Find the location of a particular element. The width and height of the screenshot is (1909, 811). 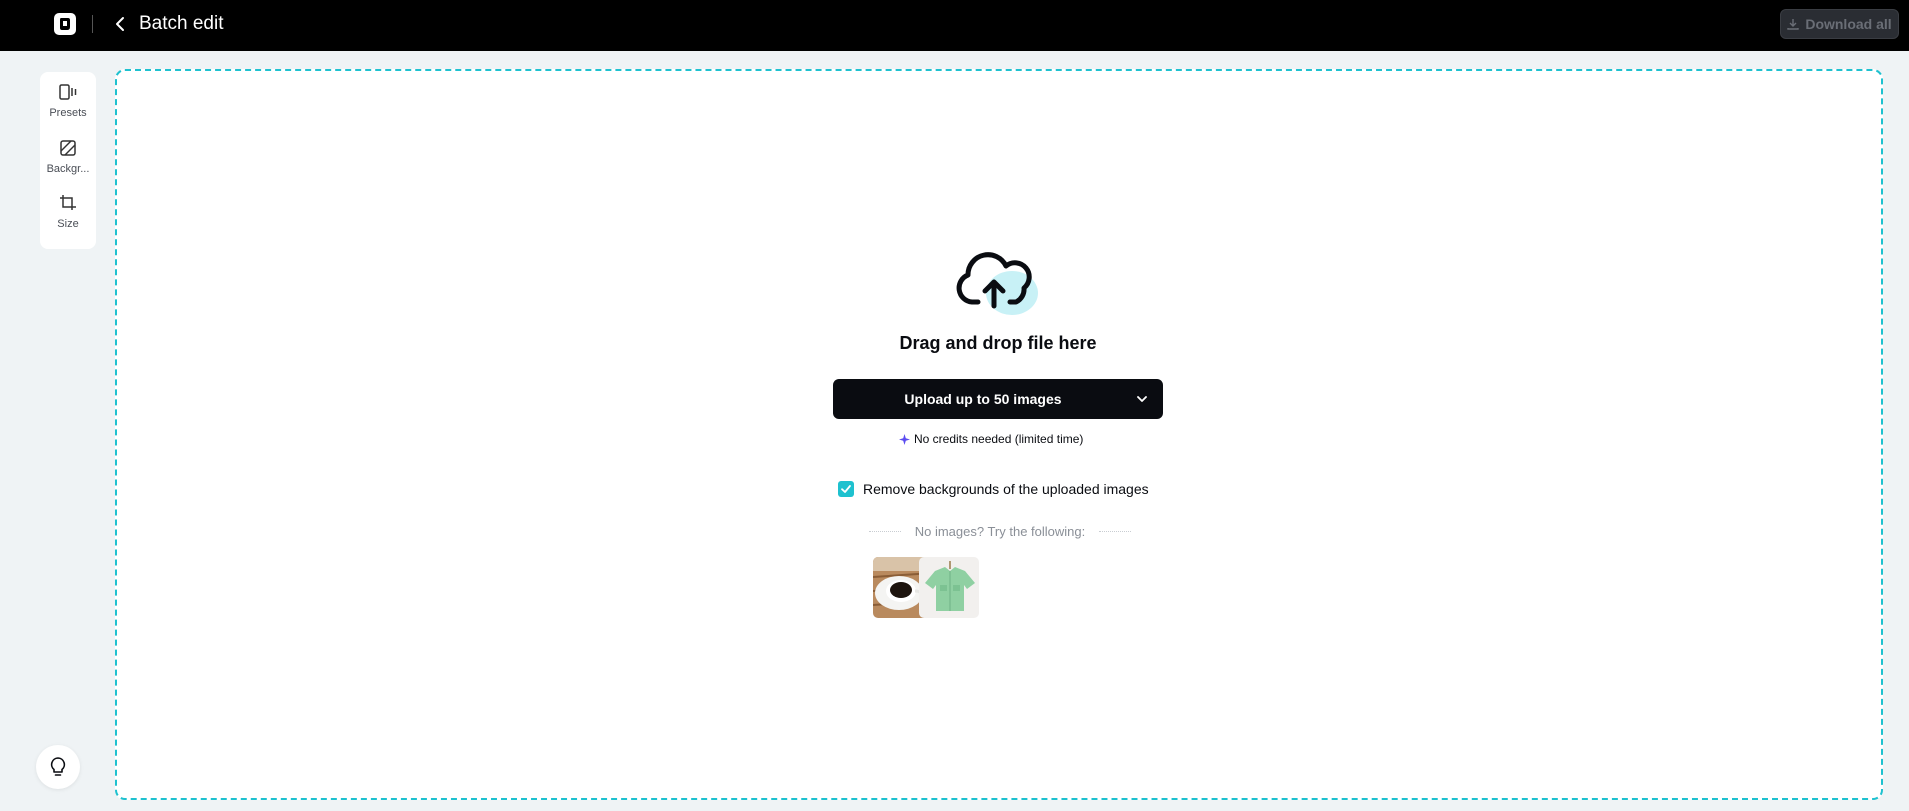

remove-background-checkbox is located at coordinates (846, 489).